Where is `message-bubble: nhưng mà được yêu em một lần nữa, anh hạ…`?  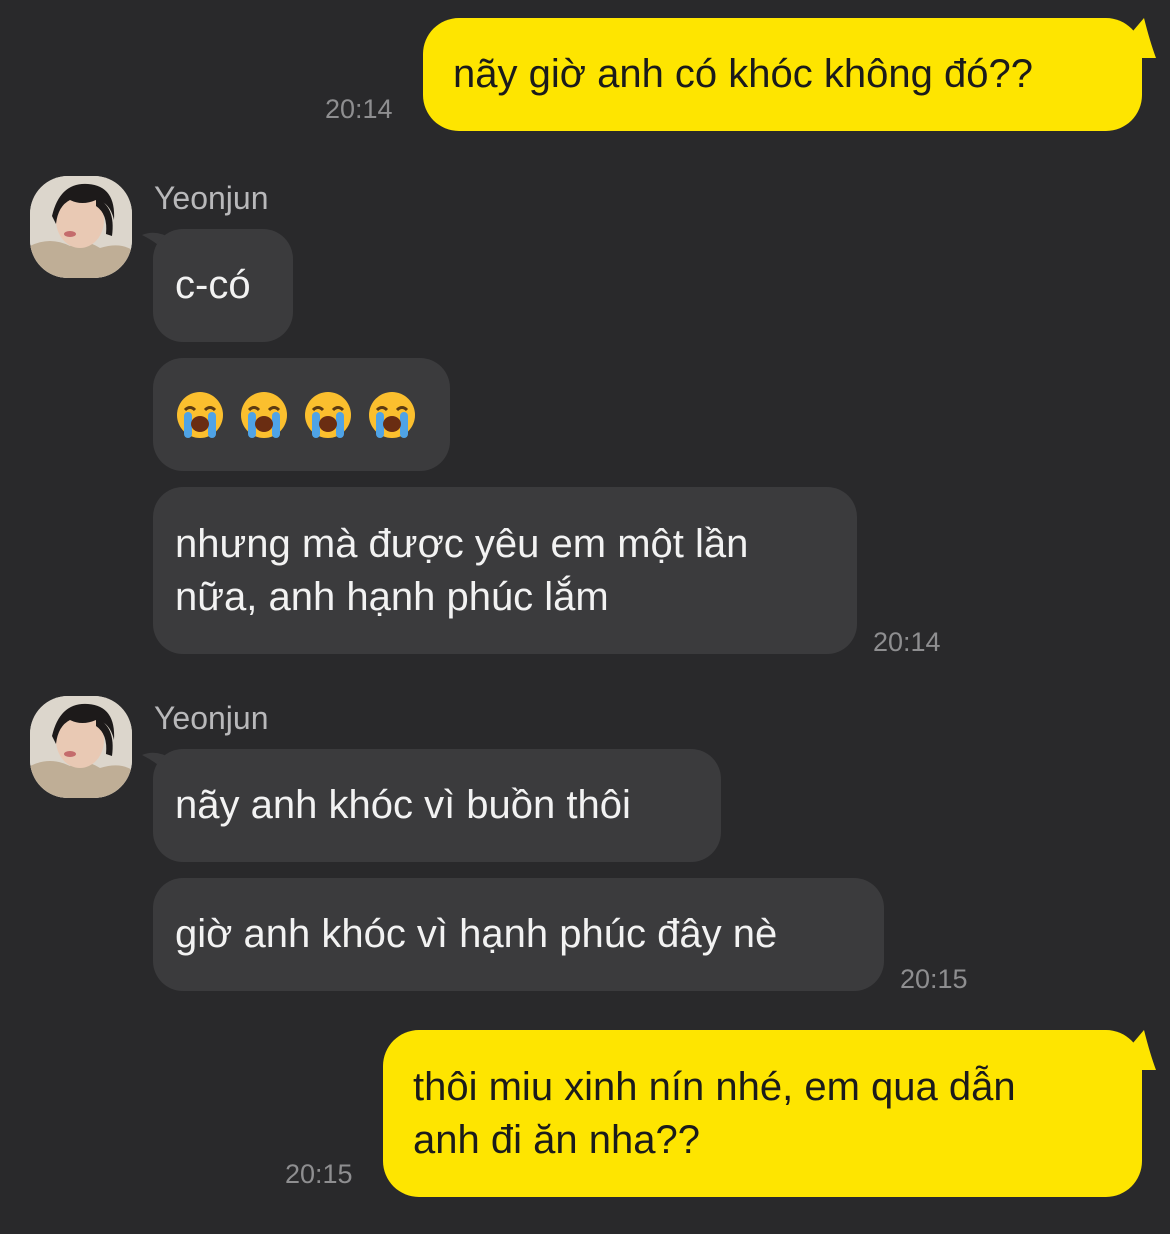 message-bubble: nhưng mà được yêu em một lần nữa, anh hạ… is located at coordinates (505, 570).